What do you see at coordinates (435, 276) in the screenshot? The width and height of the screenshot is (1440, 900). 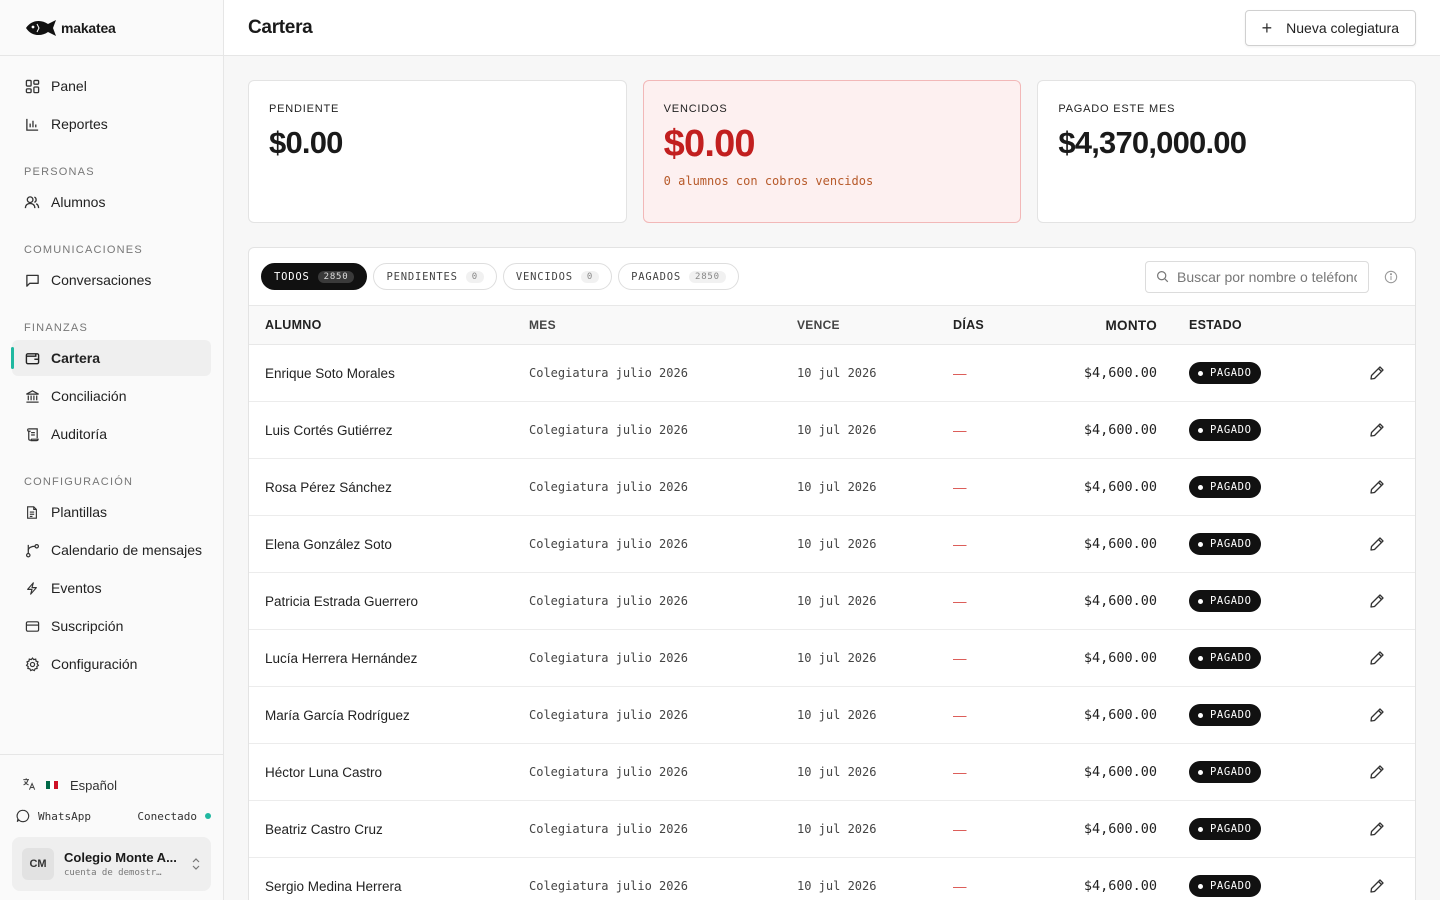 I see `filter-pendientes: PENDIENTES 0` at bounding box center [435, 276].